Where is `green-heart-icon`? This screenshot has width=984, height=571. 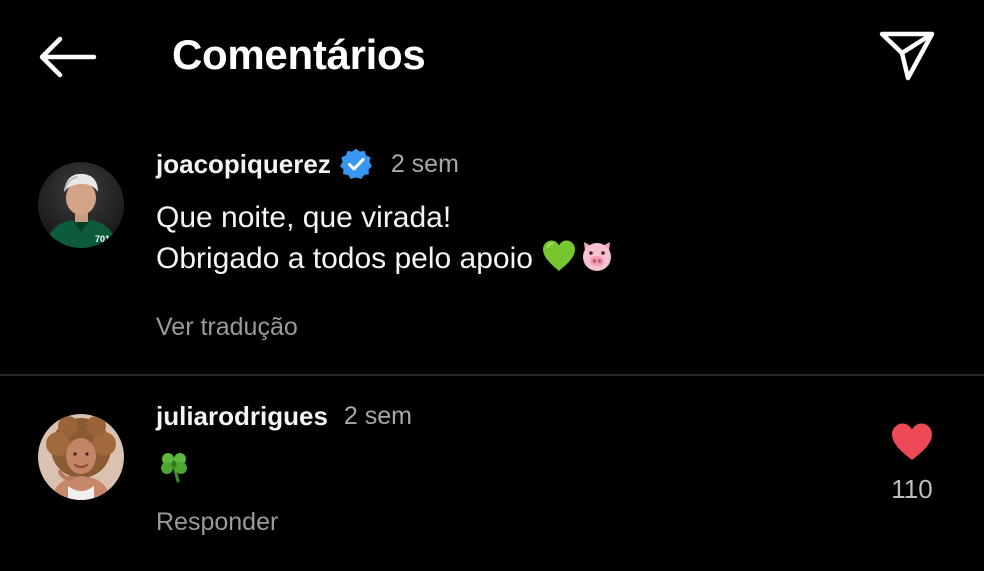 green-heart-icon is located at coordinates (559, 256).